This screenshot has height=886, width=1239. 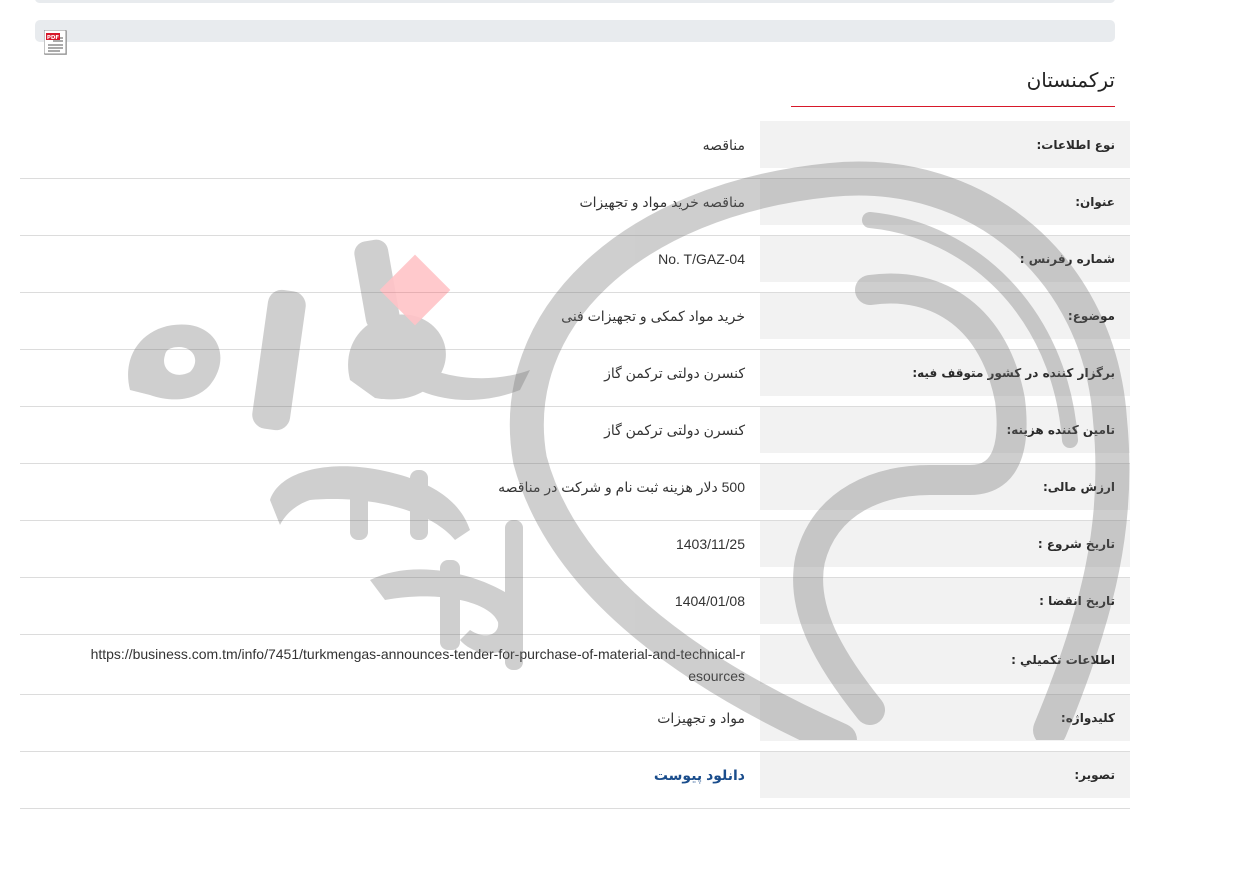 What do you see at coordinates (575, 435) in the screenshot?
I see `info-row-funder: تامین کننده هزینه: کنسرن دولتی ترکمن گاز` at bounding box center [575, 435].